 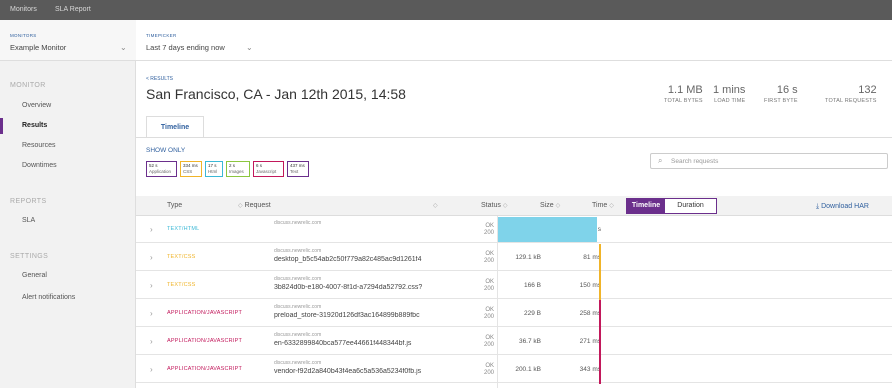 I want to click on request-sort-toggle: ◇, so click(x=435, y=205).